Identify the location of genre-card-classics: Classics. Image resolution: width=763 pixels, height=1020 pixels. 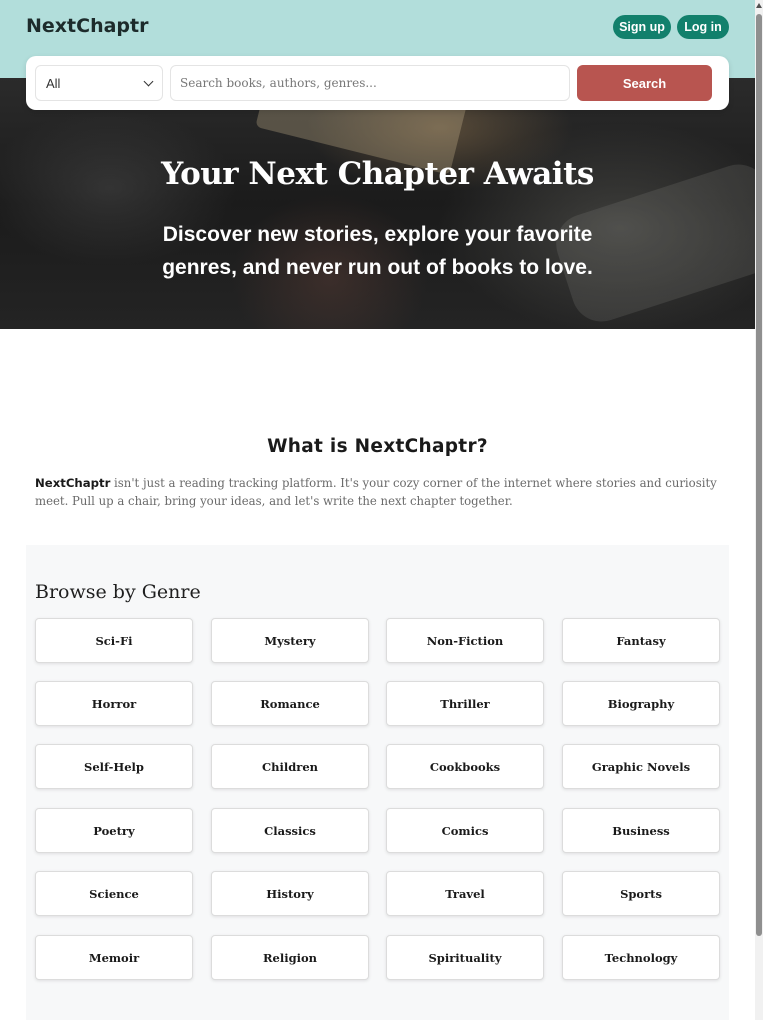
(290, 830).